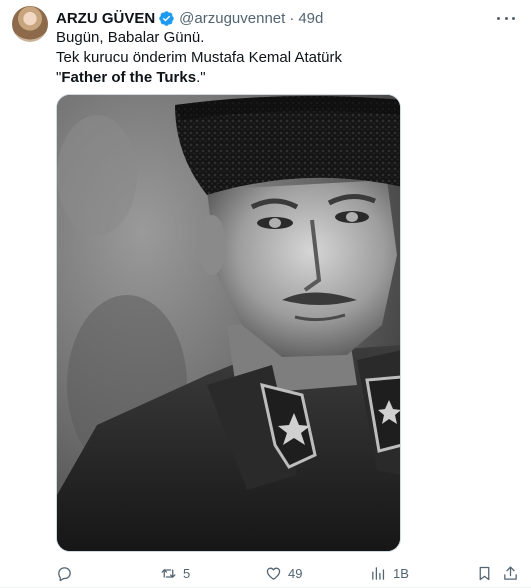 The height and width of the screenshot is (588, 531). Describe the element at coordinates (378, 573) in the screenshot. I see `views-icon` at that location.